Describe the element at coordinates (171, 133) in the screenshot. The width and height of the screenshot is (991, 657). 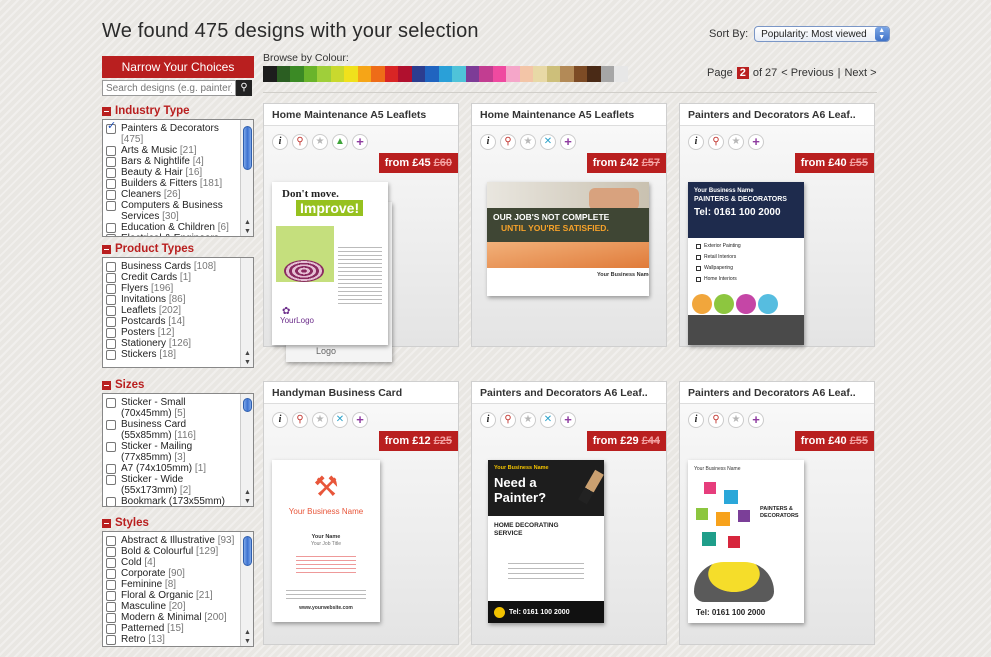
I see `filter-option: Painters & Decorators [475]` at that location.